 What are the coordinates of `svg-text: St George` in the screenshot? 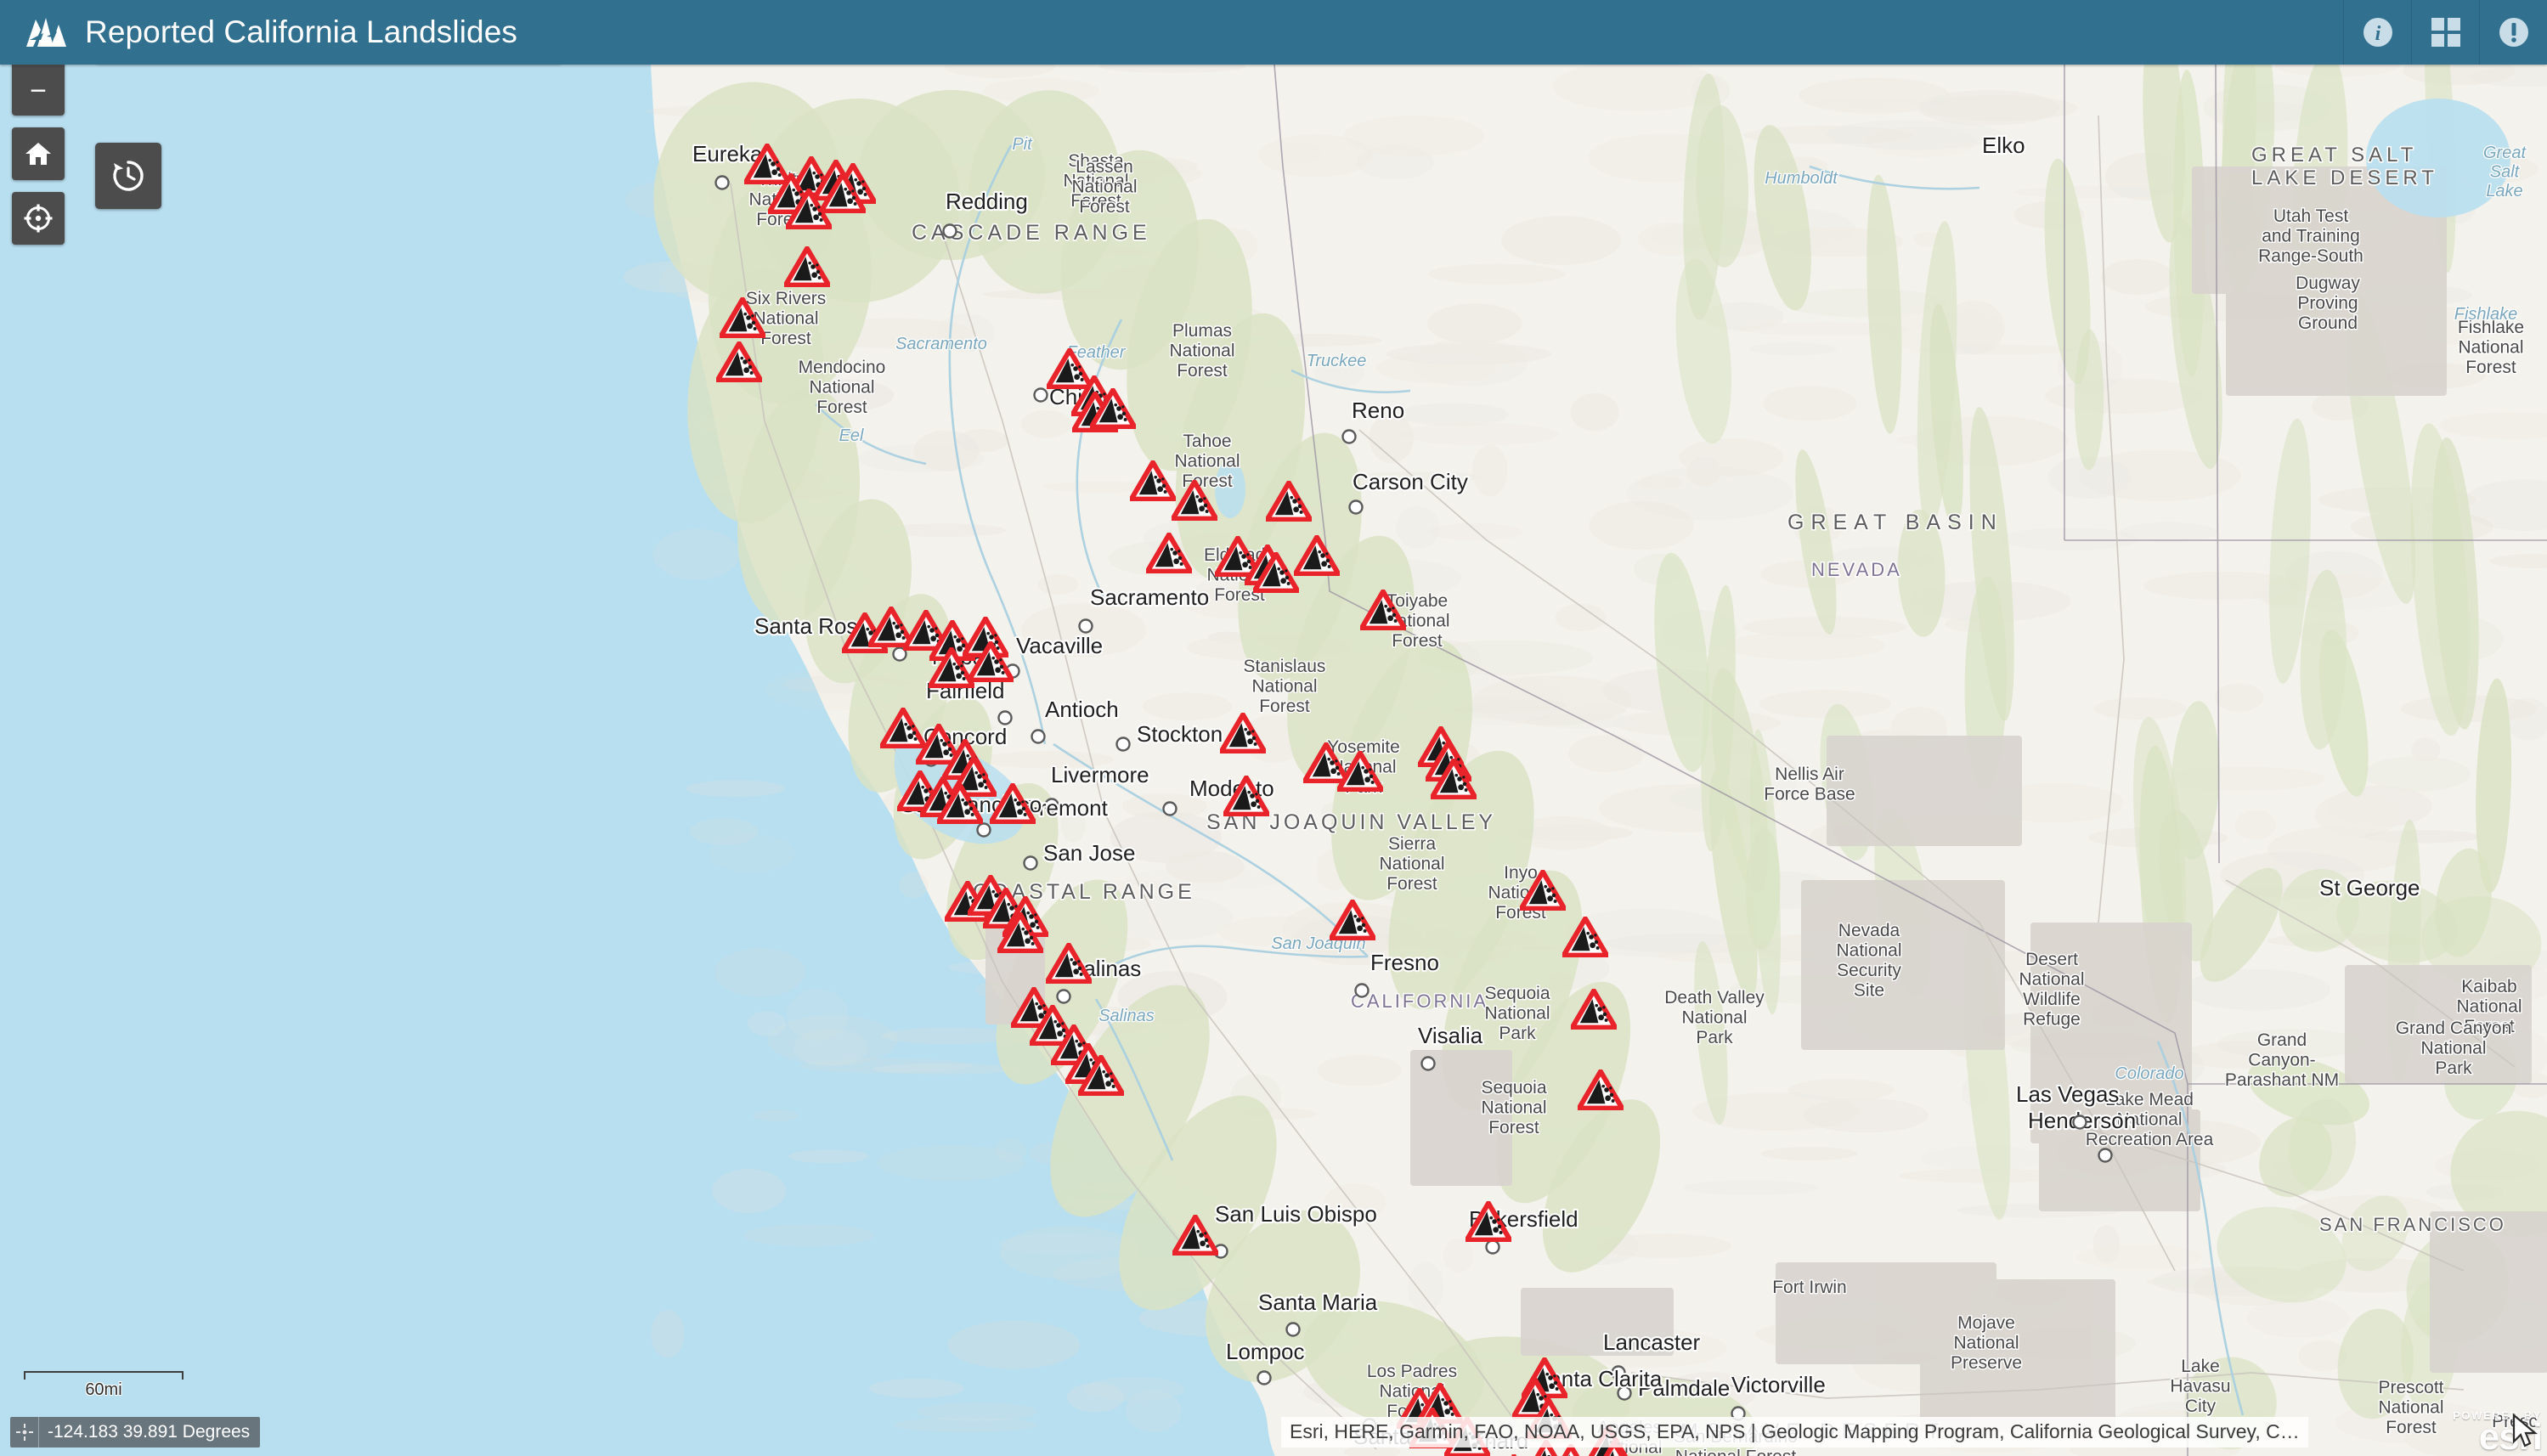 It's located at (2369, 888).